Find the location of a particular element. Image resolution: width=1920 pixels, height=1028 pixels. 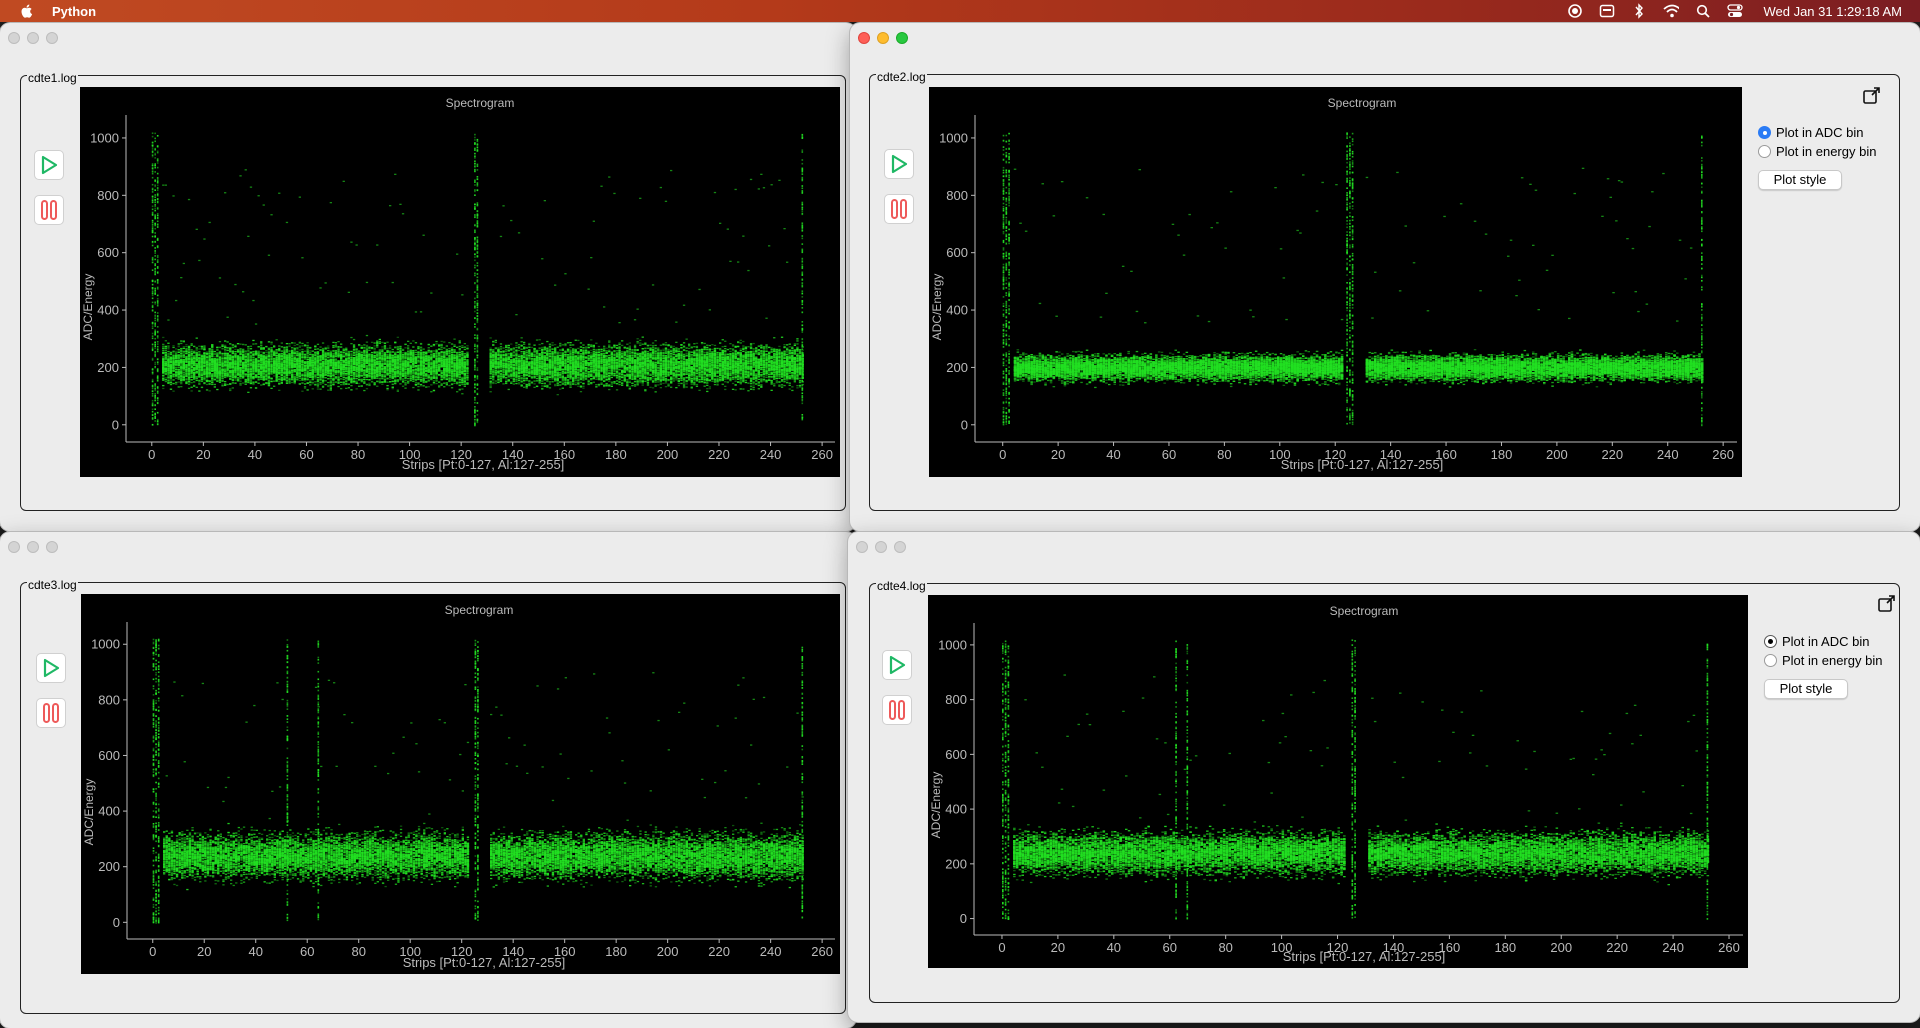

close-button is located at coordinates (14, 38).